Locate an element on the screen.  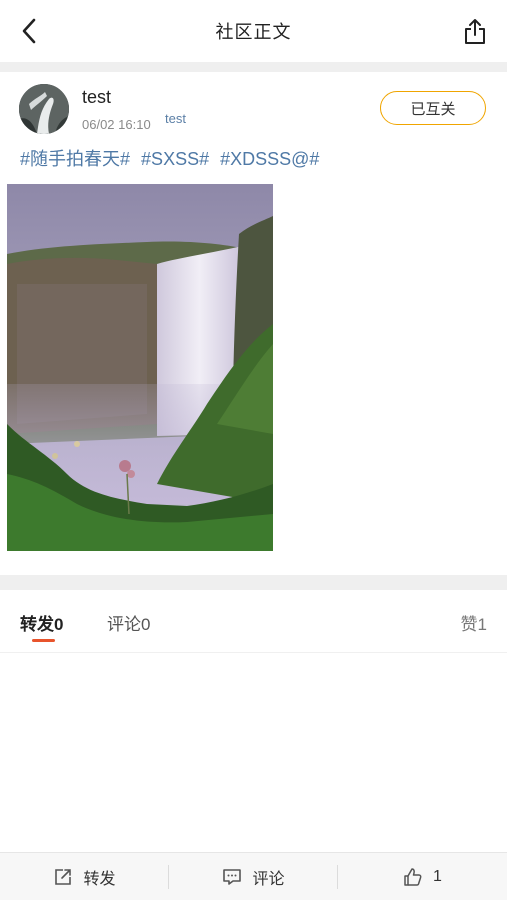
topic-tag: #SXSS# is located at coordinates (175, 159).